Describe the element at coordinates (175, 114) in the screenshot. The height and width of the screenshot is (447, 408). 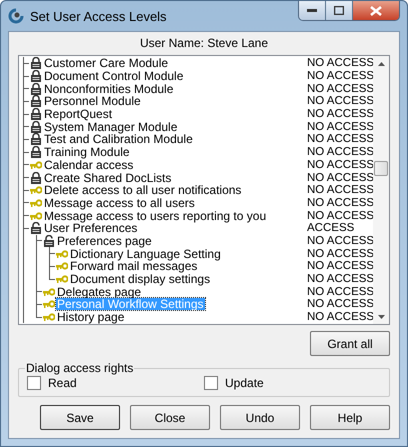
I see `tree-item: ReportQuest` at that location.